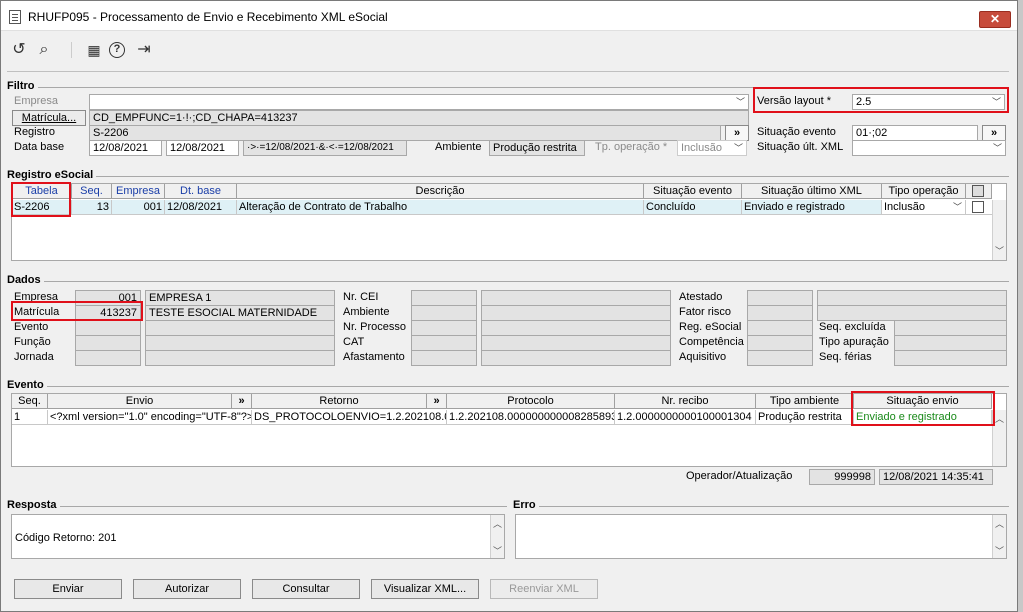 The width and height of the screenshot is (1023, 612). I want to click on data-base-label: Data base, so click(39, 147).